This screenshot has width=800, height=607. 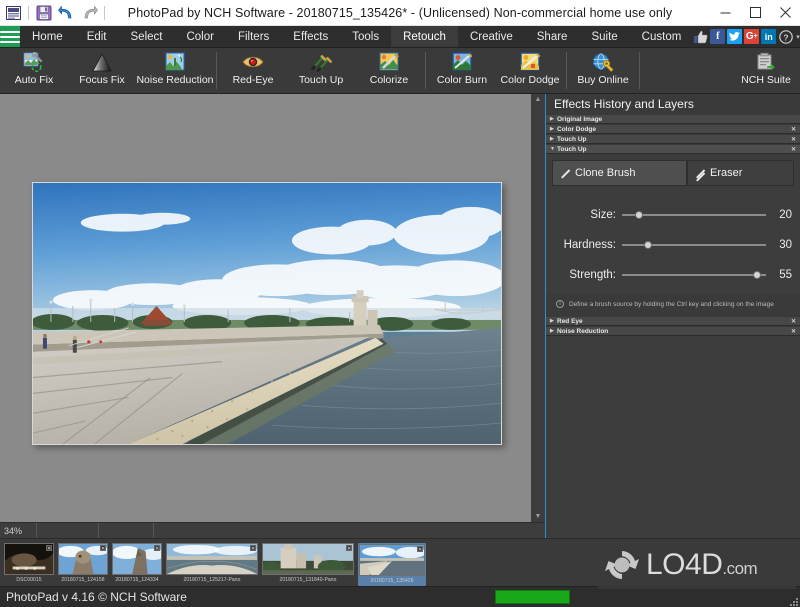 I want to click on close-button, so click(x=785, y=13).